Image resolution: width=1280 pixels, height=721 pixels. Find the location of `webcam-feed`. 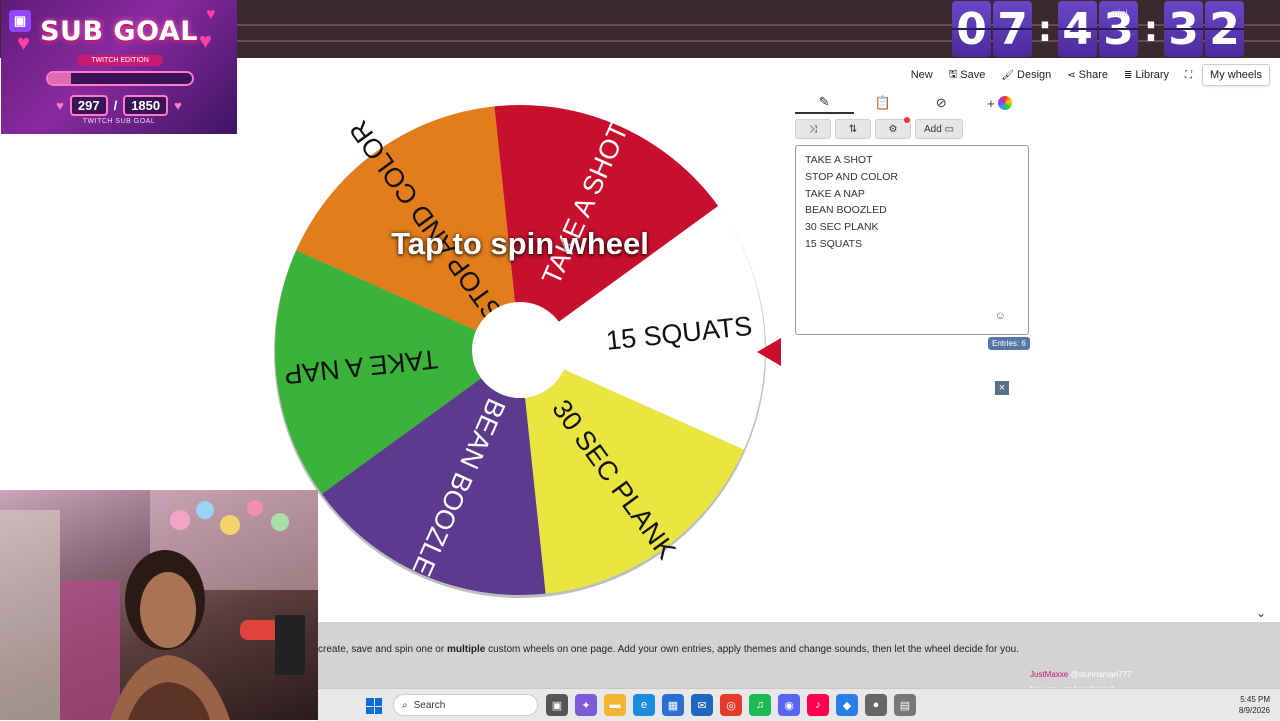

webcam-feed is located at coordinates (159, 605).